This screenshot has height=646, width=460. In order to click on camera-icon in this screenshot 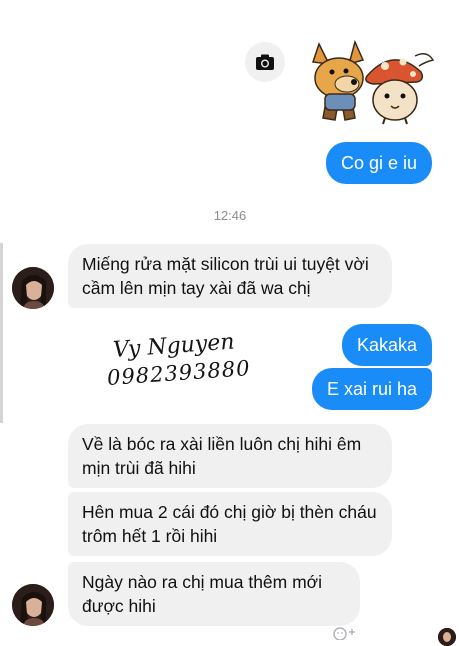, I will do `click(265, 62)`.